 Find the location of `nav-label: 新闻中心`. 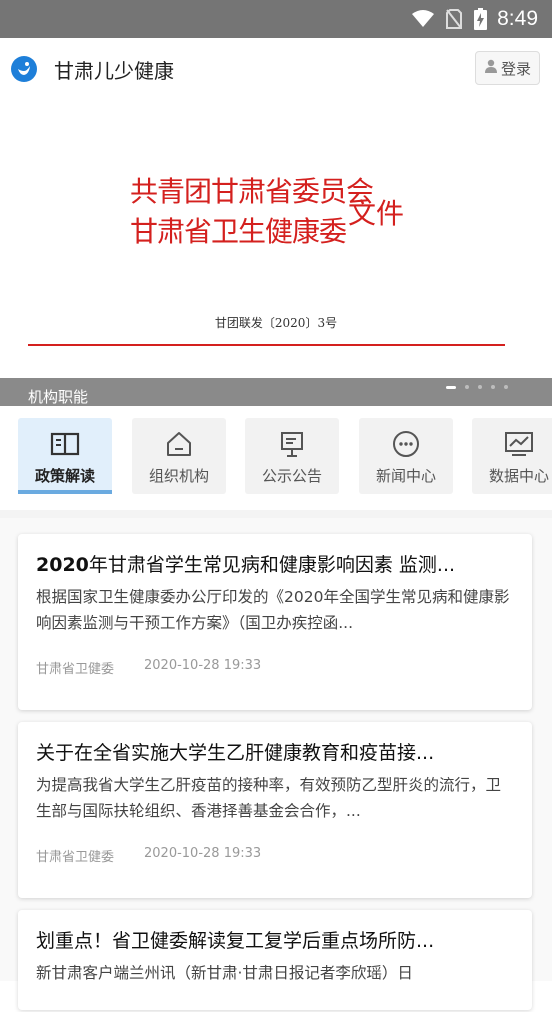

nav-label: 新闻中心 is located at coordinates (405, 476).